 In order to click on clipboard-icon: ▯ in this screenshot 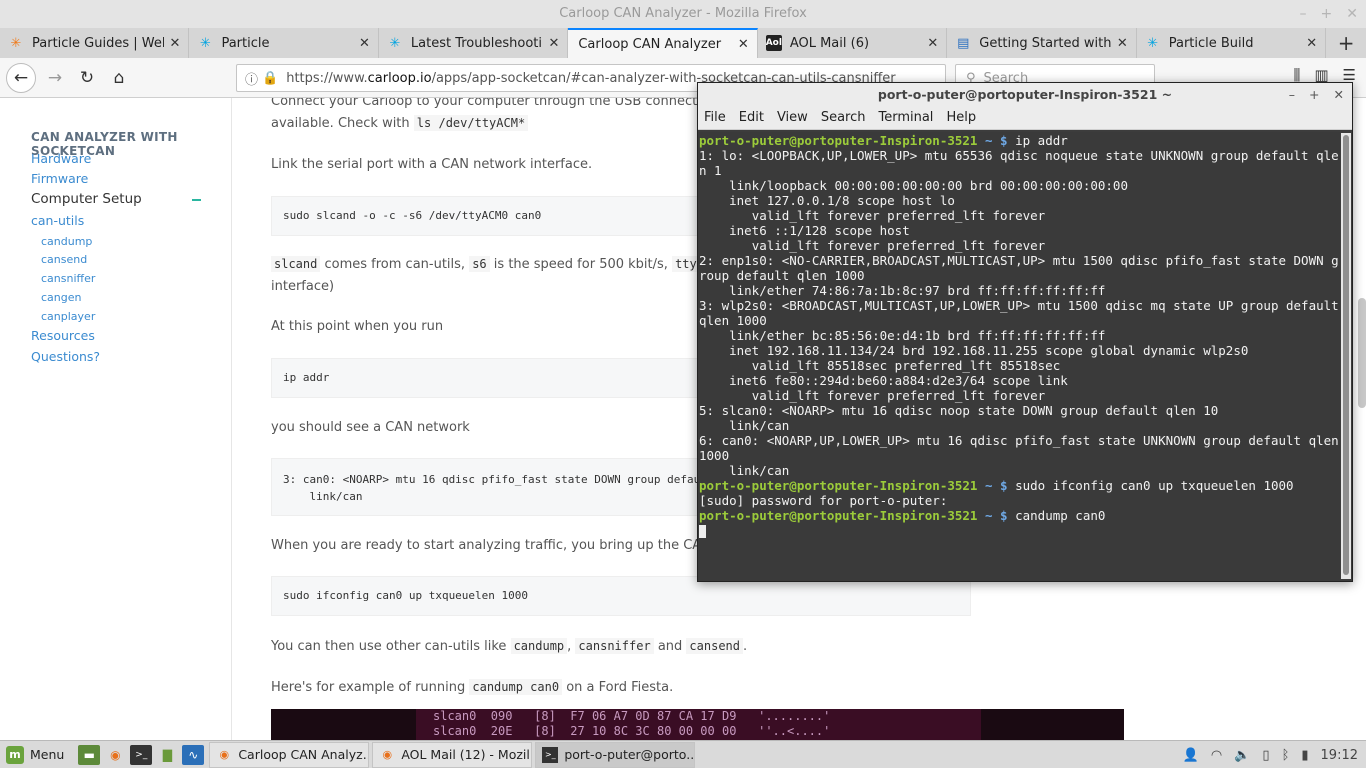, I will do `click(1265, 755)`.